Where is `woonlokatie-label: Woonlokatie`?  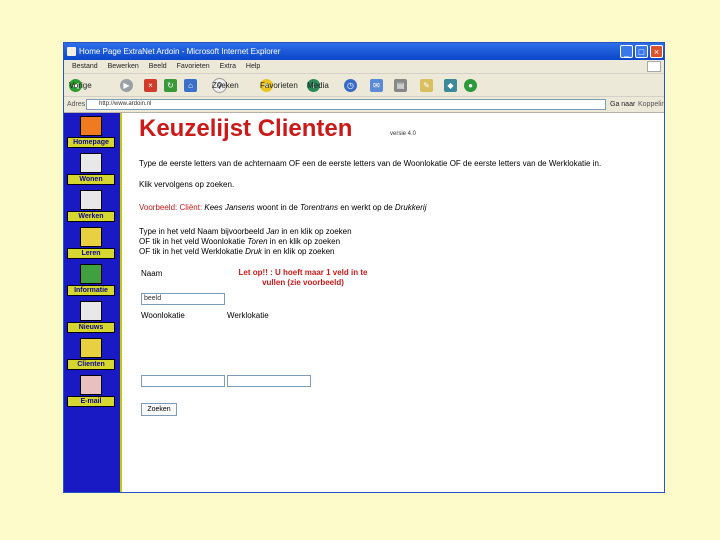
woonlokatie-label: Woonlokatie is located at coordinates (163, 315).